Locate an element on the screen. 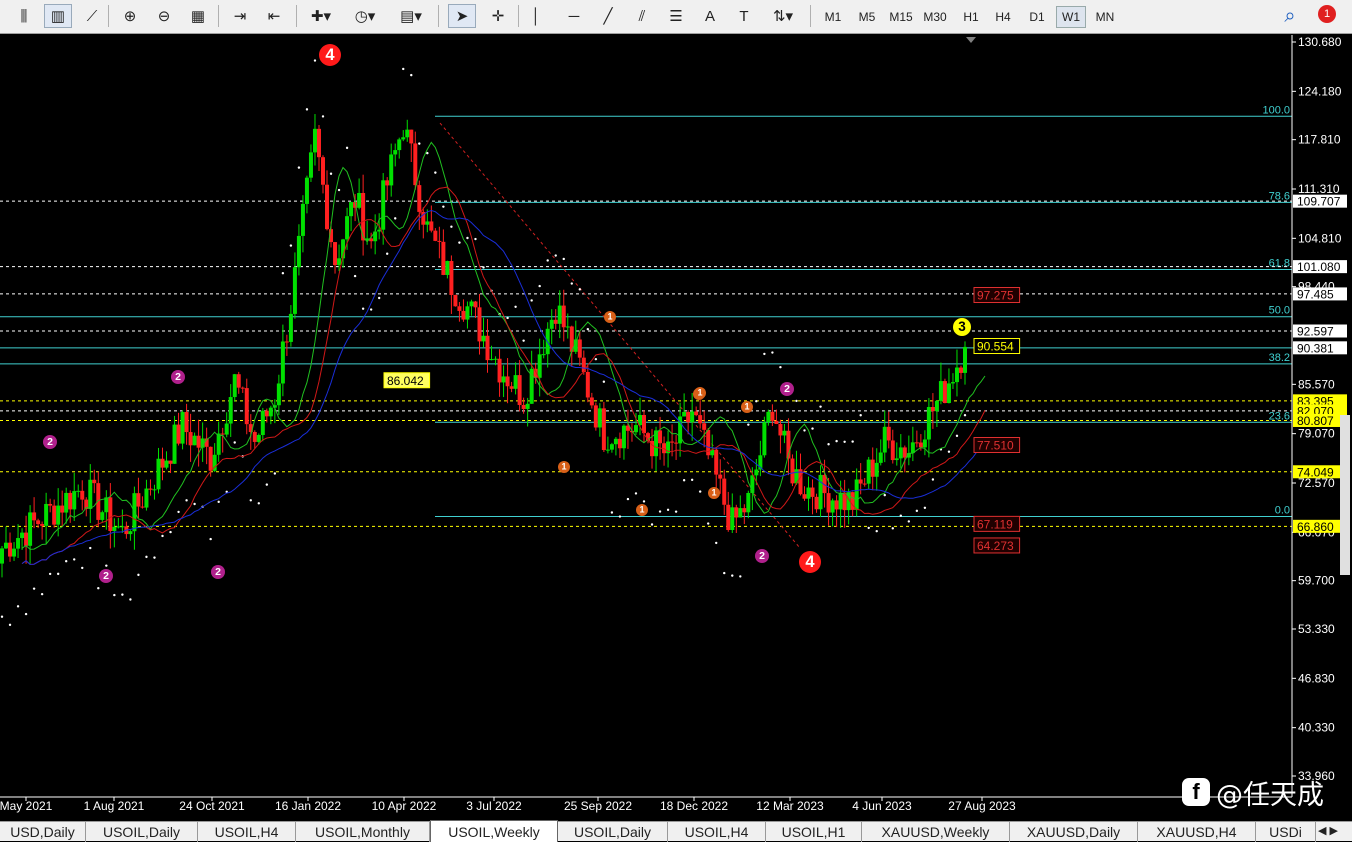 This screenshot has width=1352, height=842. timeframe-m30-button: M30 is located at coordinates (935, 17).